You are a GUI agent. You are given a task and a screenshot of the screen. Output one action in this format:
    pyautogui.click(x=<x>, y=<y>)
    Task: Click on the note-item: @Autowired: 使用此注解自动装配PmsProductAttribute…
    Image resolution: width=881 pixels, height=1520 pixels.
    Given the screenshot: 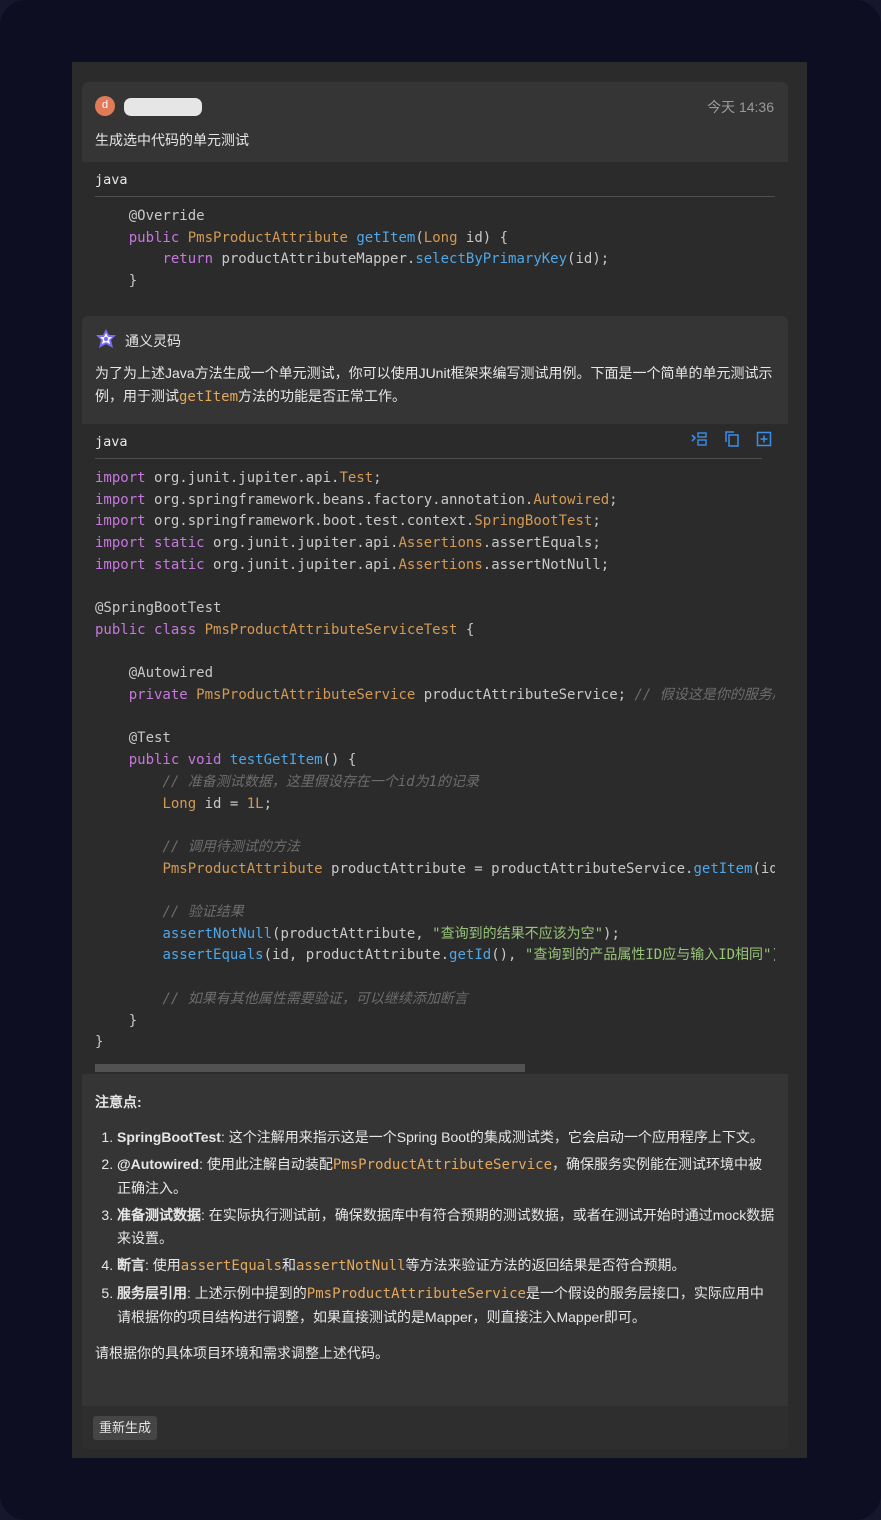 What is the action you would take?
    pyautogui.click(x=446, y=1176)
    